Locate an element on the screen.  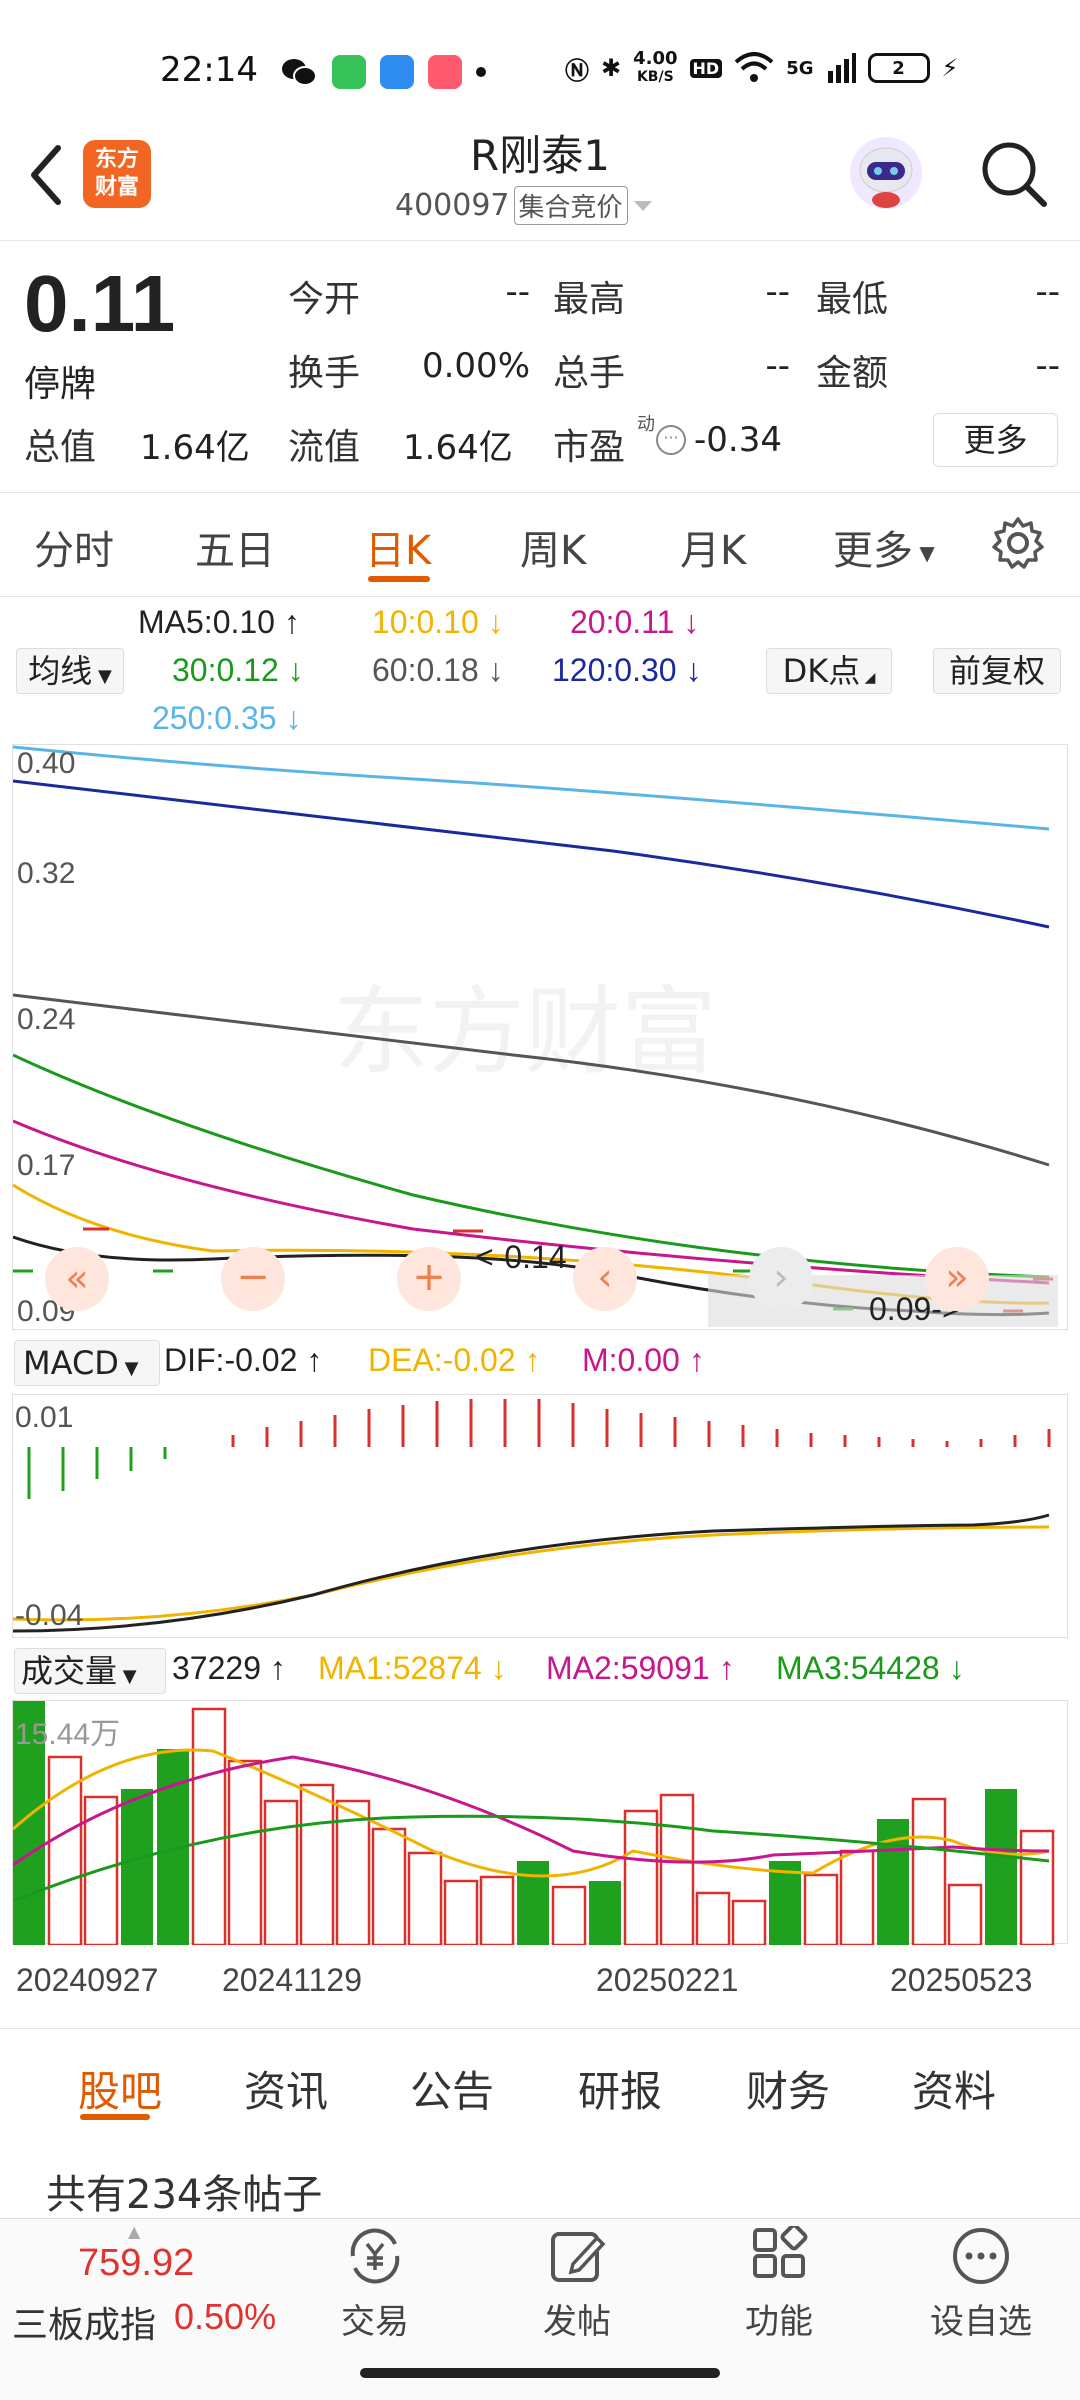
minus-icon: − is located at coordinates (253, 1277).